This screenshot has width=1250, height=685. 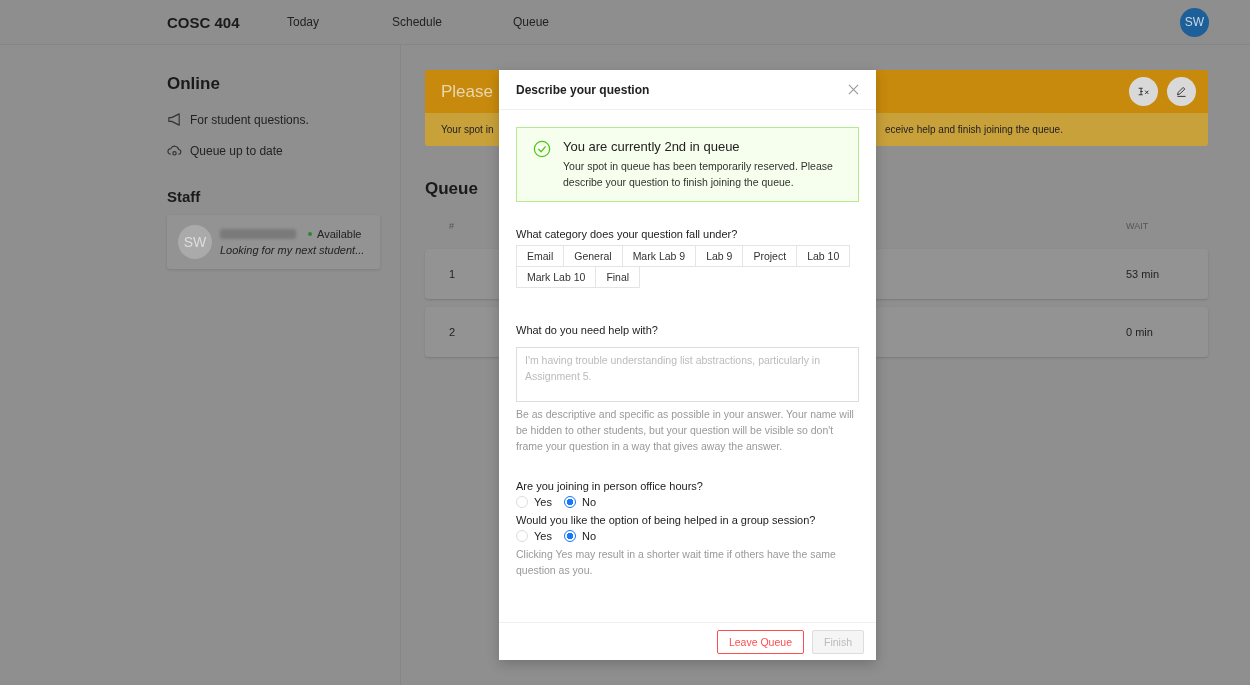 What do you see at coordinates (676, 562) in the screenshot?
I see `help-text: Clicking Yes may result in a shorter wait time if others have the same question as you.` at bounding box center [676, 562].